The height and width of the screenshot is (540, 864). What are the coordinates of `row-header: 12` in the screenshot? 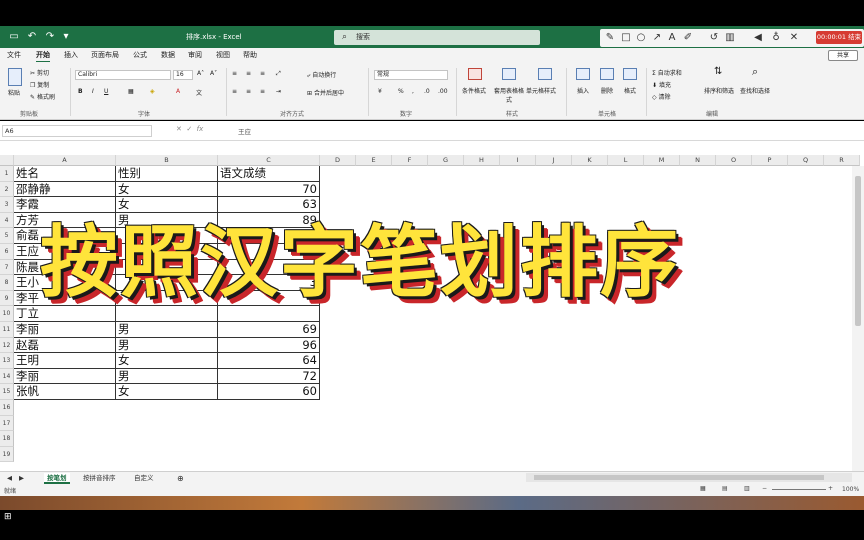 It's located at (7, 345).